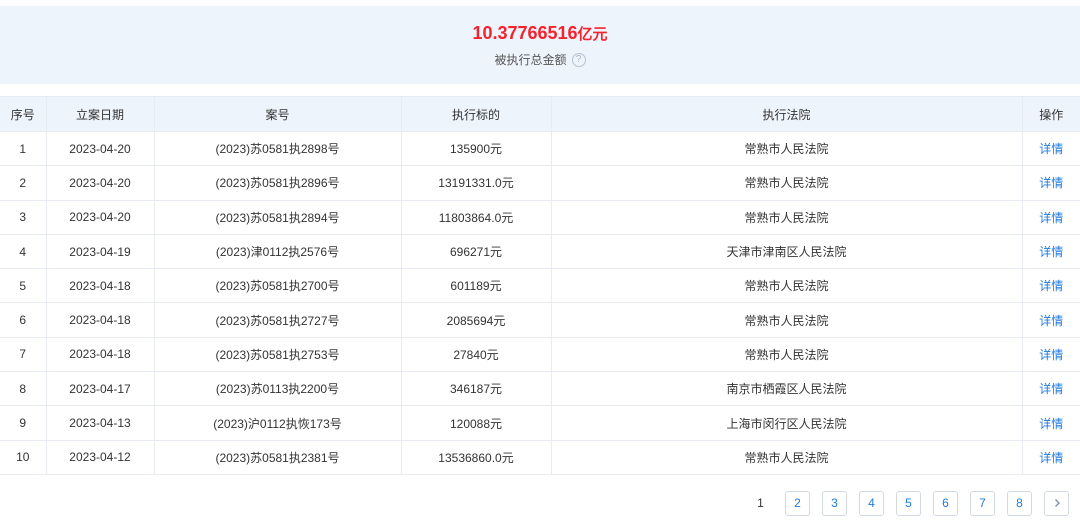 This screenshot has height=525, width=1080. What do you see at coordinates (1056, 503) in the screenshot?
I see `chevron-right-icon` at bounding box center [1056, 503].